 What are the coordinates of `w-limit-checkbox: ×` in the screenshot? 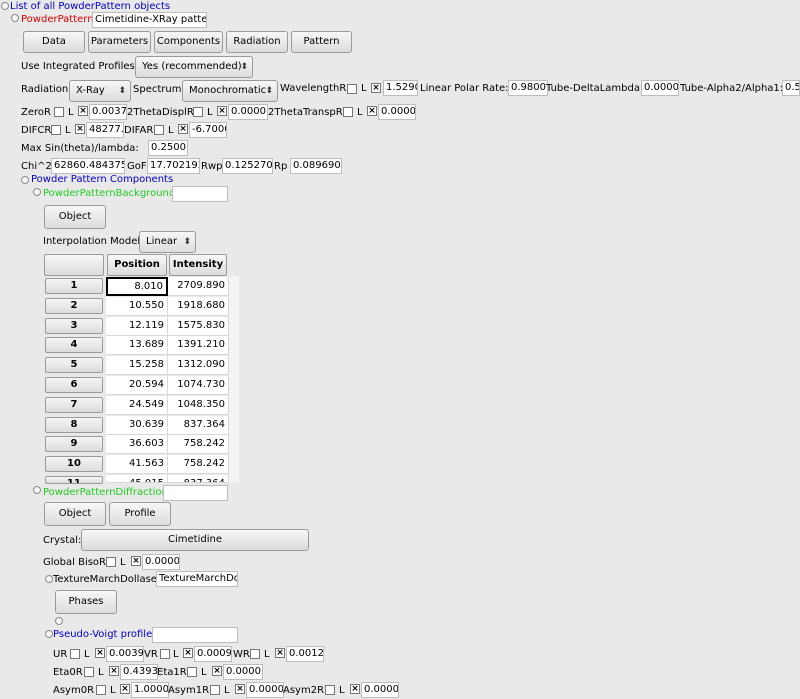 It's located at (280, 653).